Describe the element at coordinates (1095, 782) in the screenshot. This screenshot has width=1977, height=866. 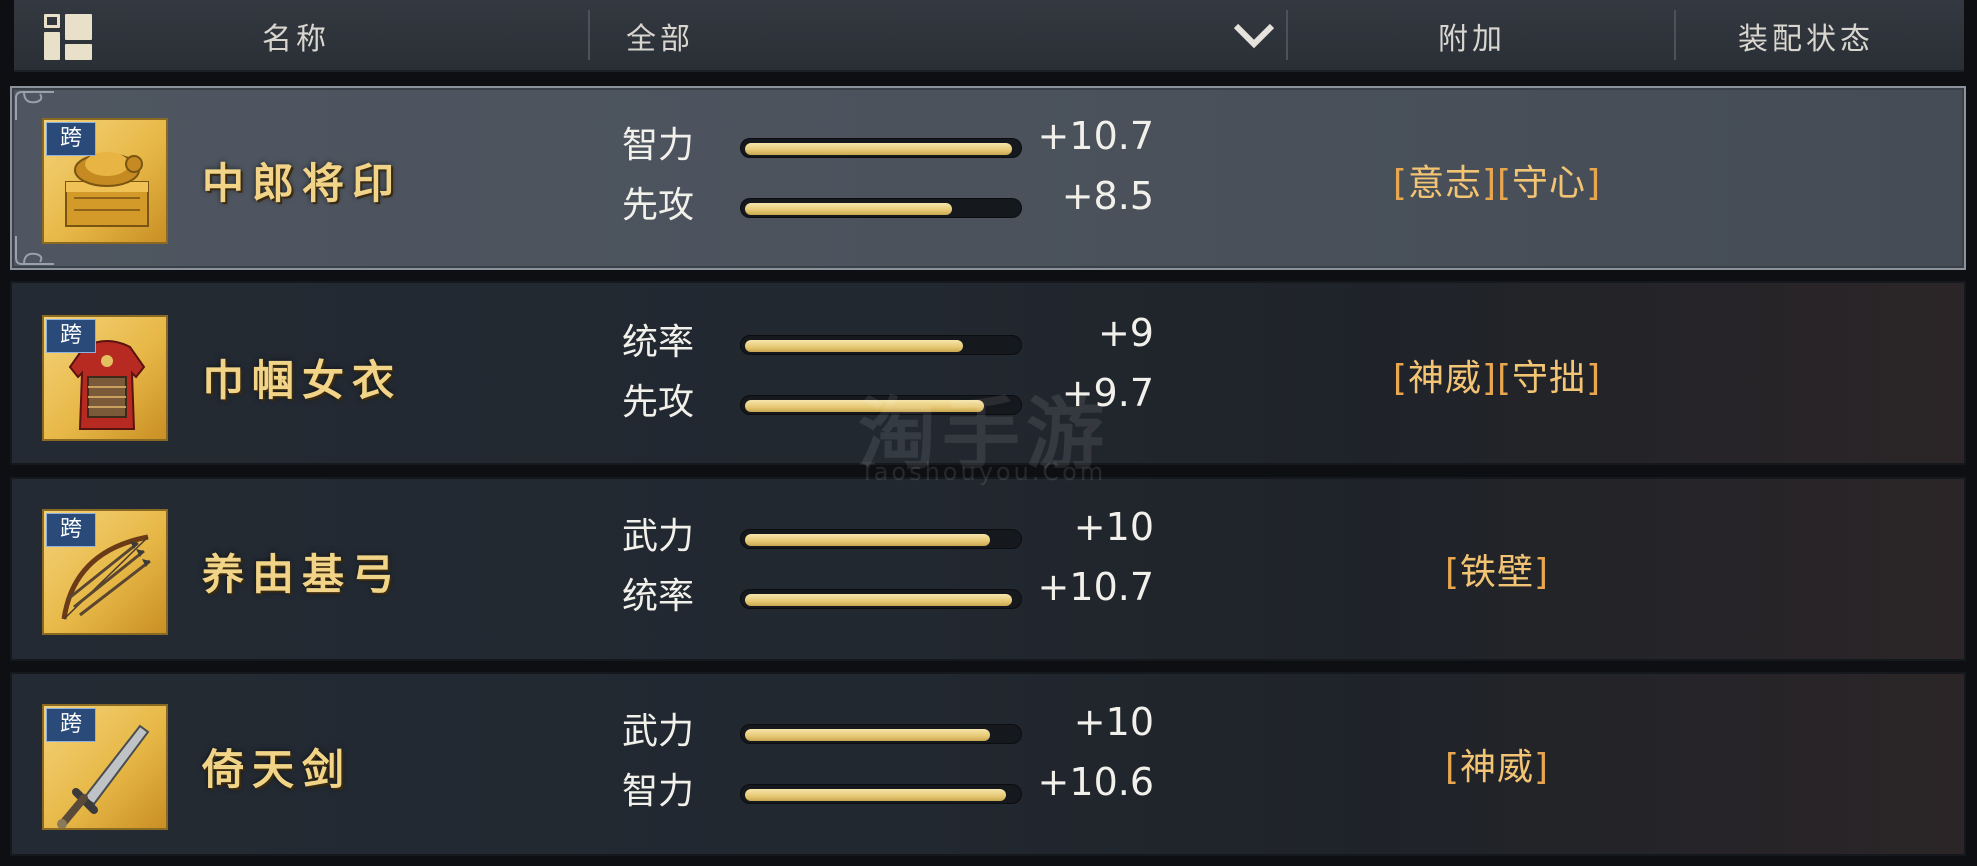
I see `stat-value: +10.6` at that location.